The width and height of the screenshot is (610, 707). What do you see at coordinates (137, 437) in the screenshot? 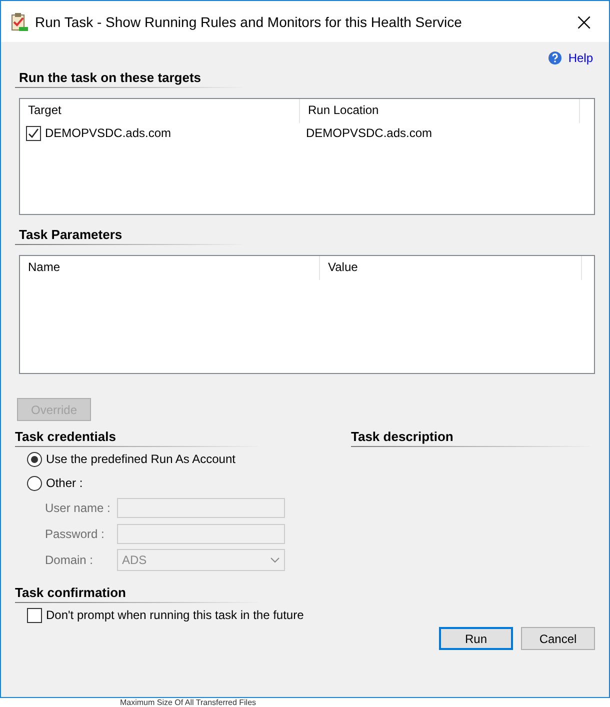
I see `section-heading: Task credentials` at bounding box center [137, 437].